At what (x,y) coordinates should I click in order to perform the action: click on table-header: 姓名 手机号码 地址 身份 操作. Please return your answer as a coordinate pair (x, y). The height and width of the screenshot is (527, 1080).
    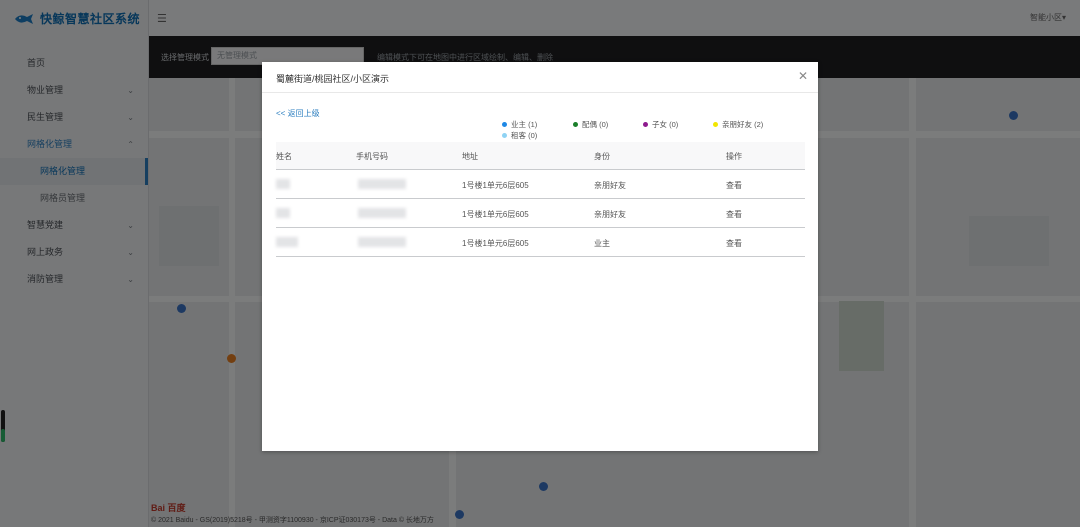
    Looking at the image, I should click on (540, 156).